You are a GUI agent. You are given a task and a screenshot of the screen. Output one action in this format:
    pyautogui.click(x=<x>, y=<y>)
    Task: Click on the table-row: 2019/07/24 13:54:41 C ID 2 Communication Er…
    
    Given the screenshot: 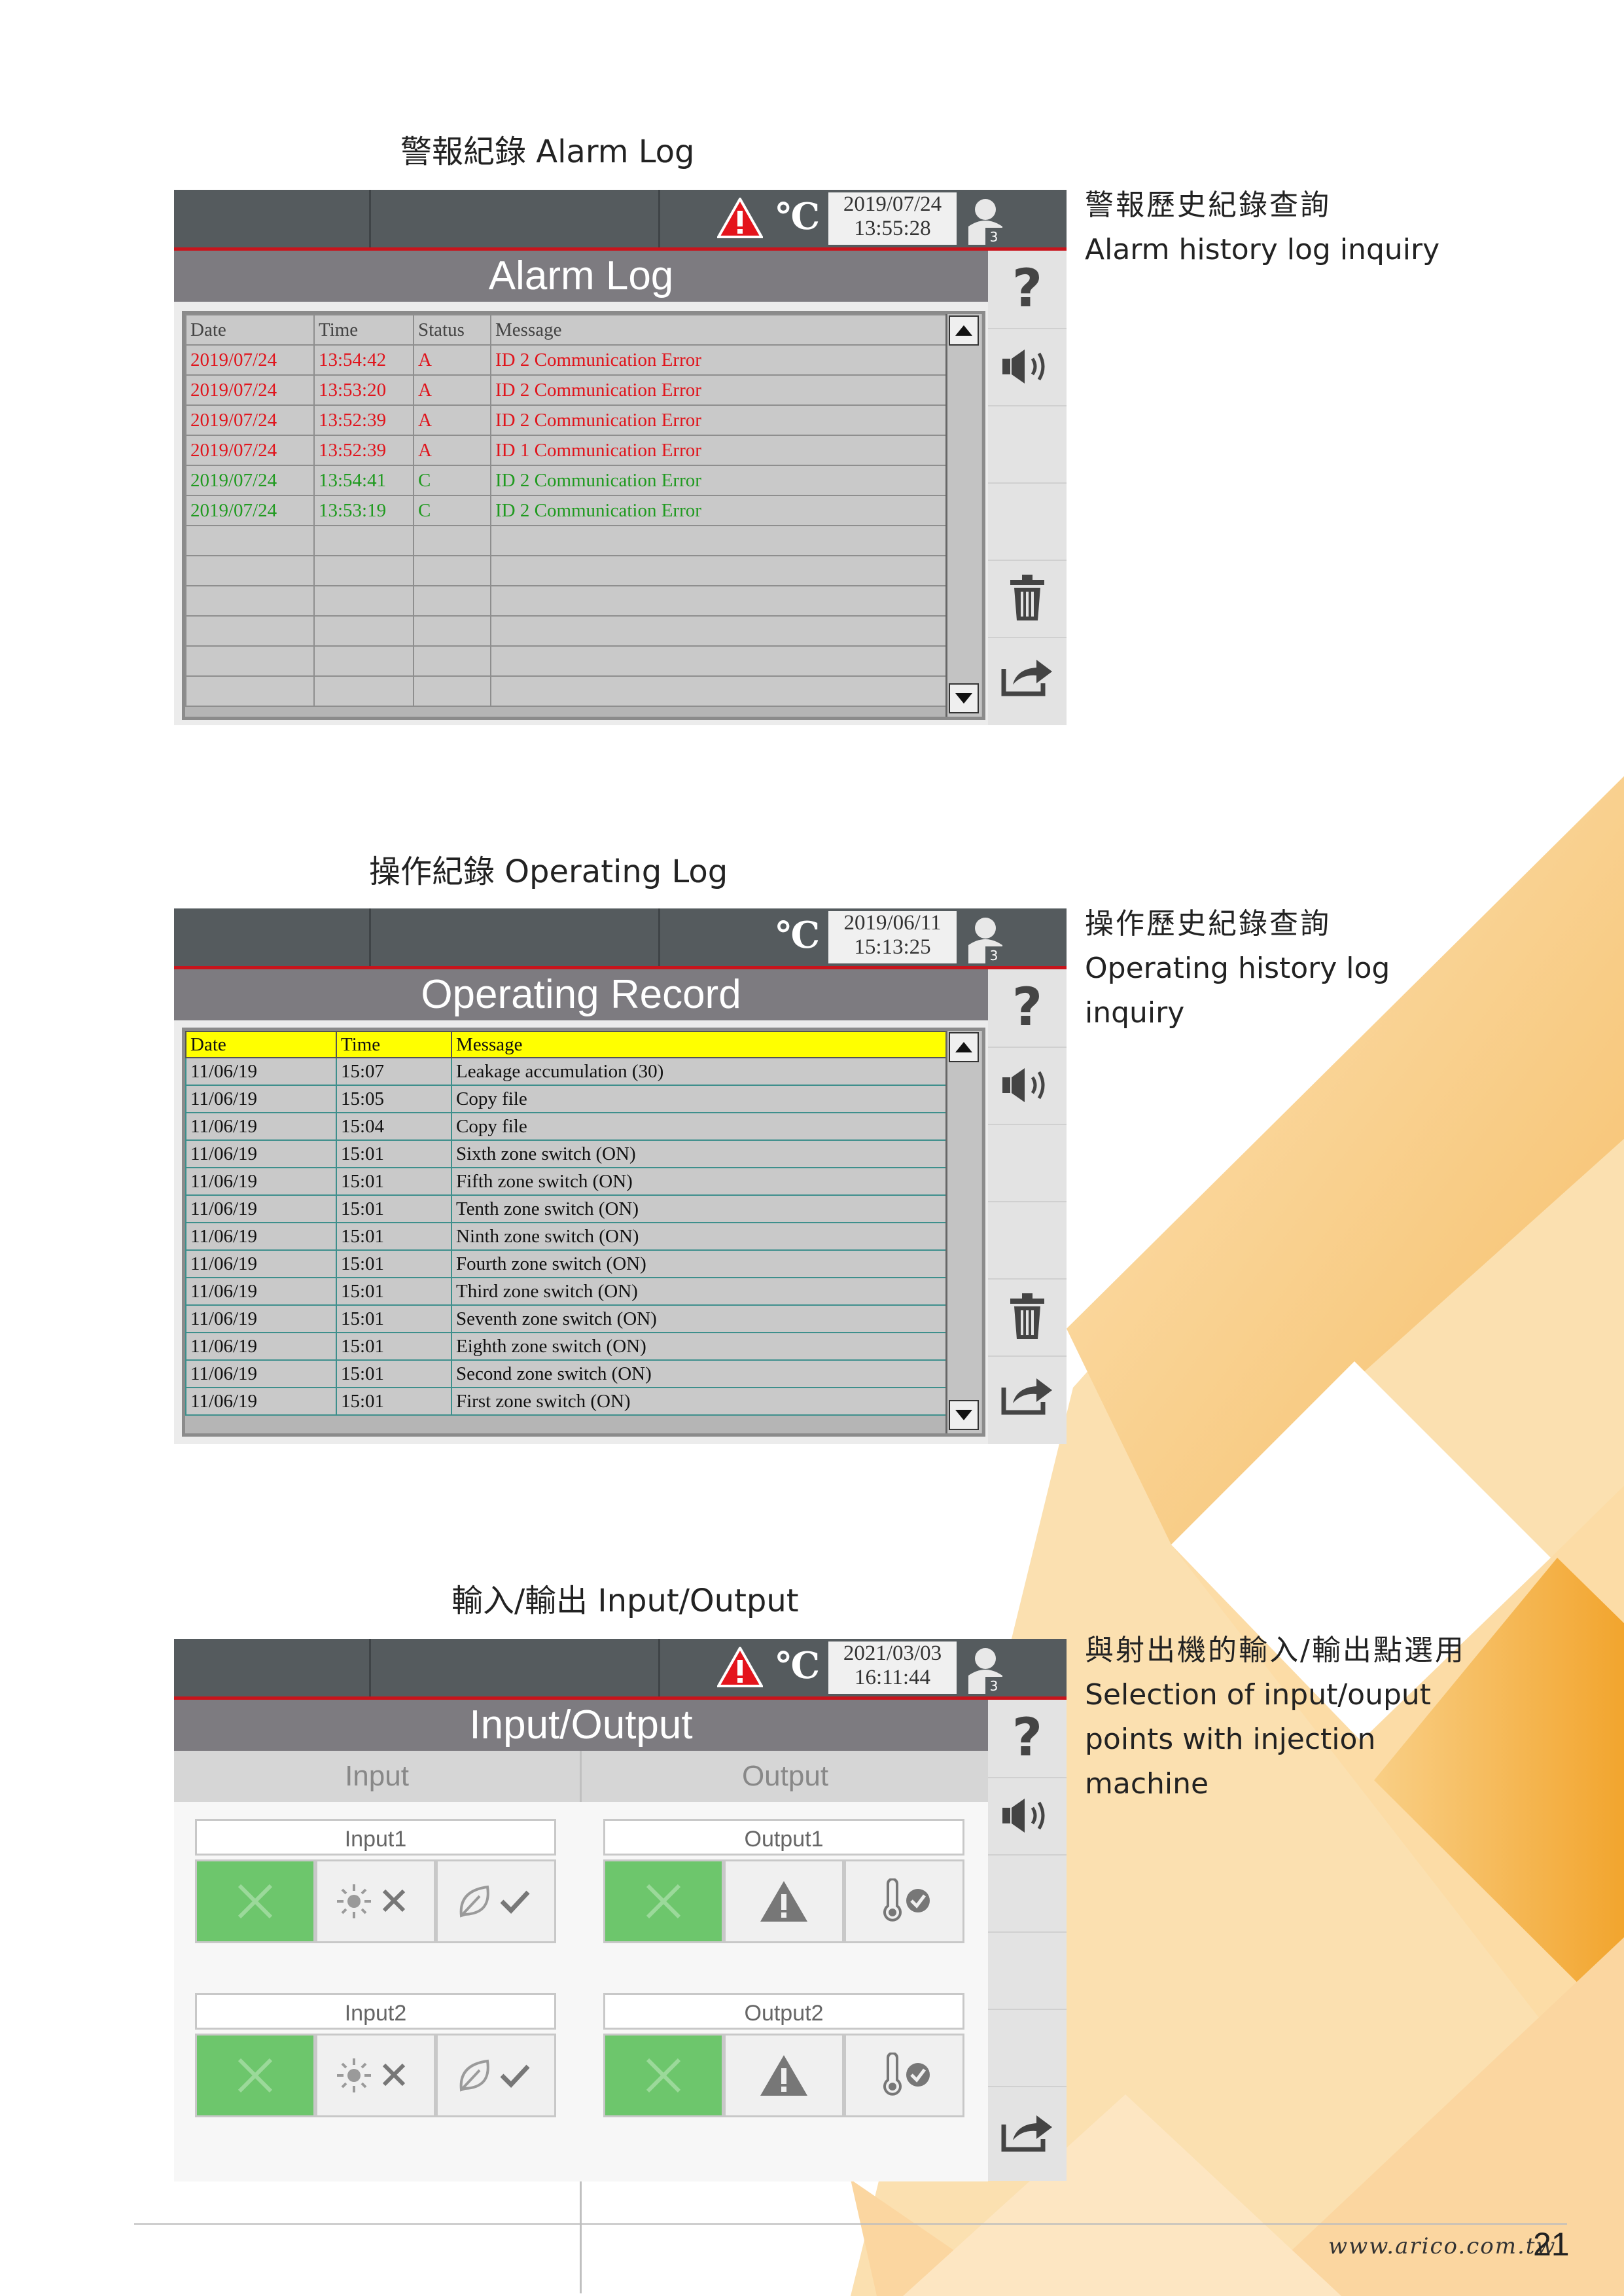 What is the action you would take?
    pyautogui.click(x=566, y=480)
    